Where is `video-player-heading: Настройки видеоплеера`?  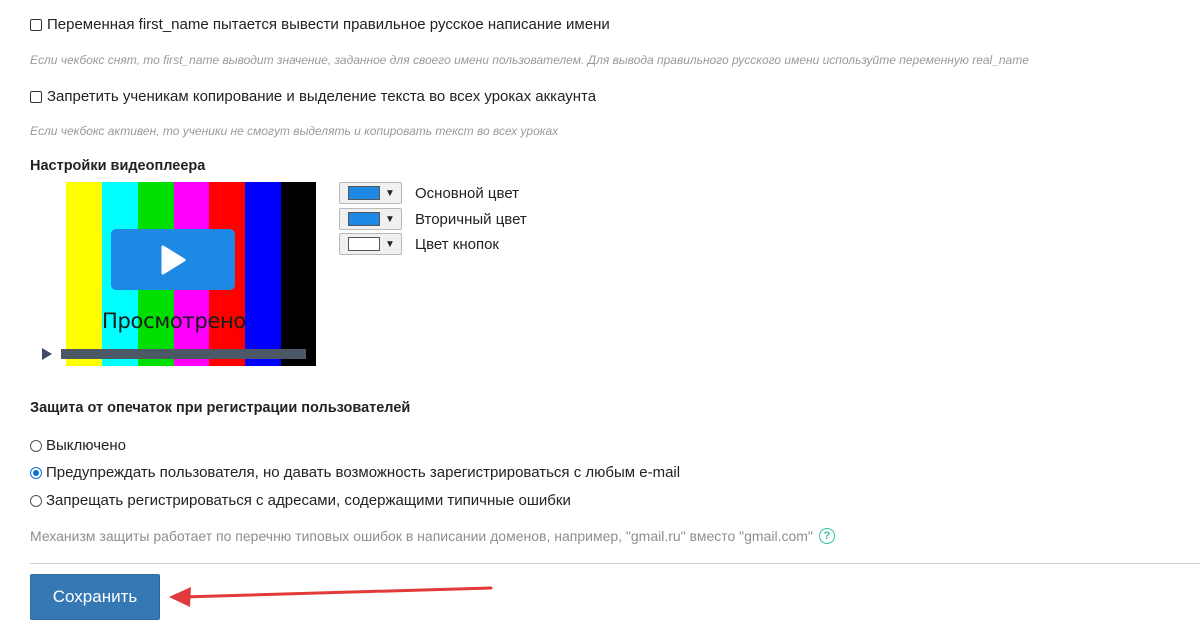 video-player-heading: Настройки видеоплеера is located at coordinates (118, 166).